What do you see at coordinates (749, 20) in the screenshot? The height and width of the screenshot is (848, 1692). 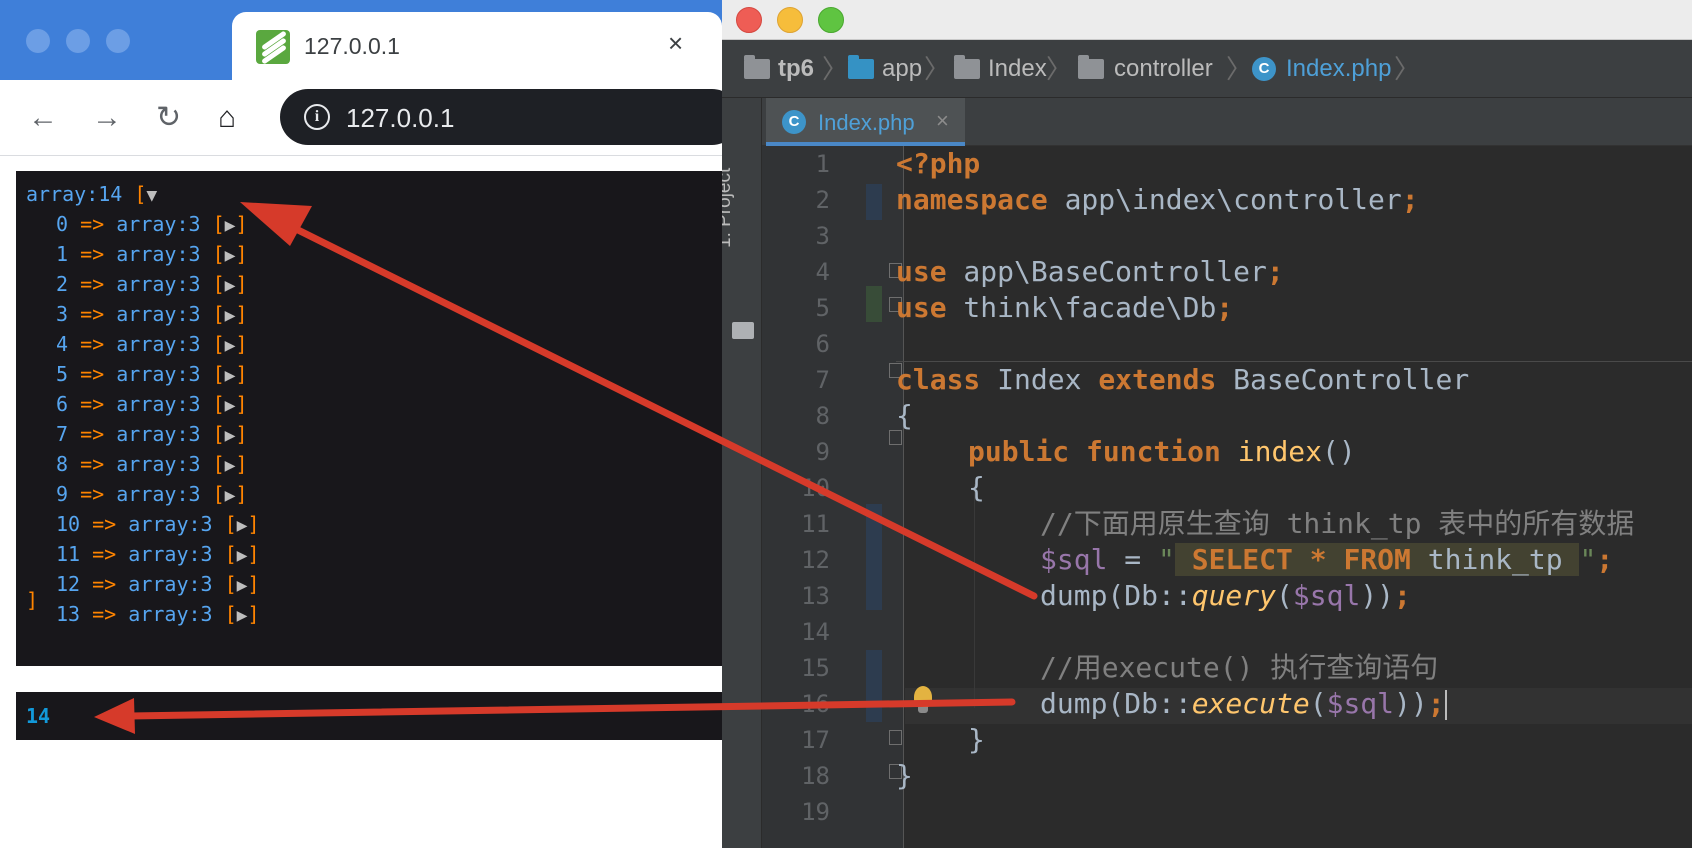 I see `ide-close-button` at bounding box center [749, 20].